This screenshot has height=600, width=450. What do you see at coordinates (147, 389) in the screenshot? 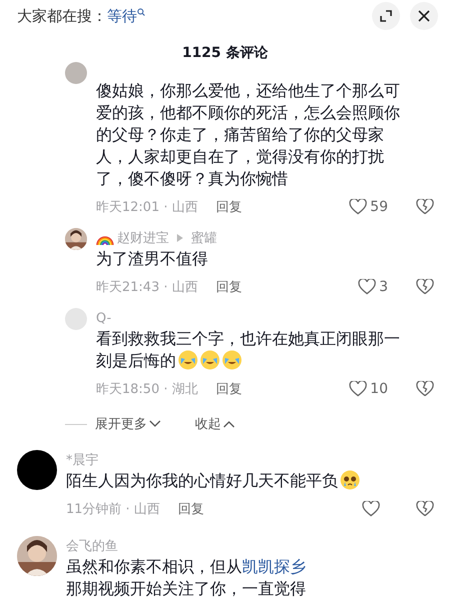
I see `timestamp: 昨天18:50 · 湖北` at bounding box center [147, 389].